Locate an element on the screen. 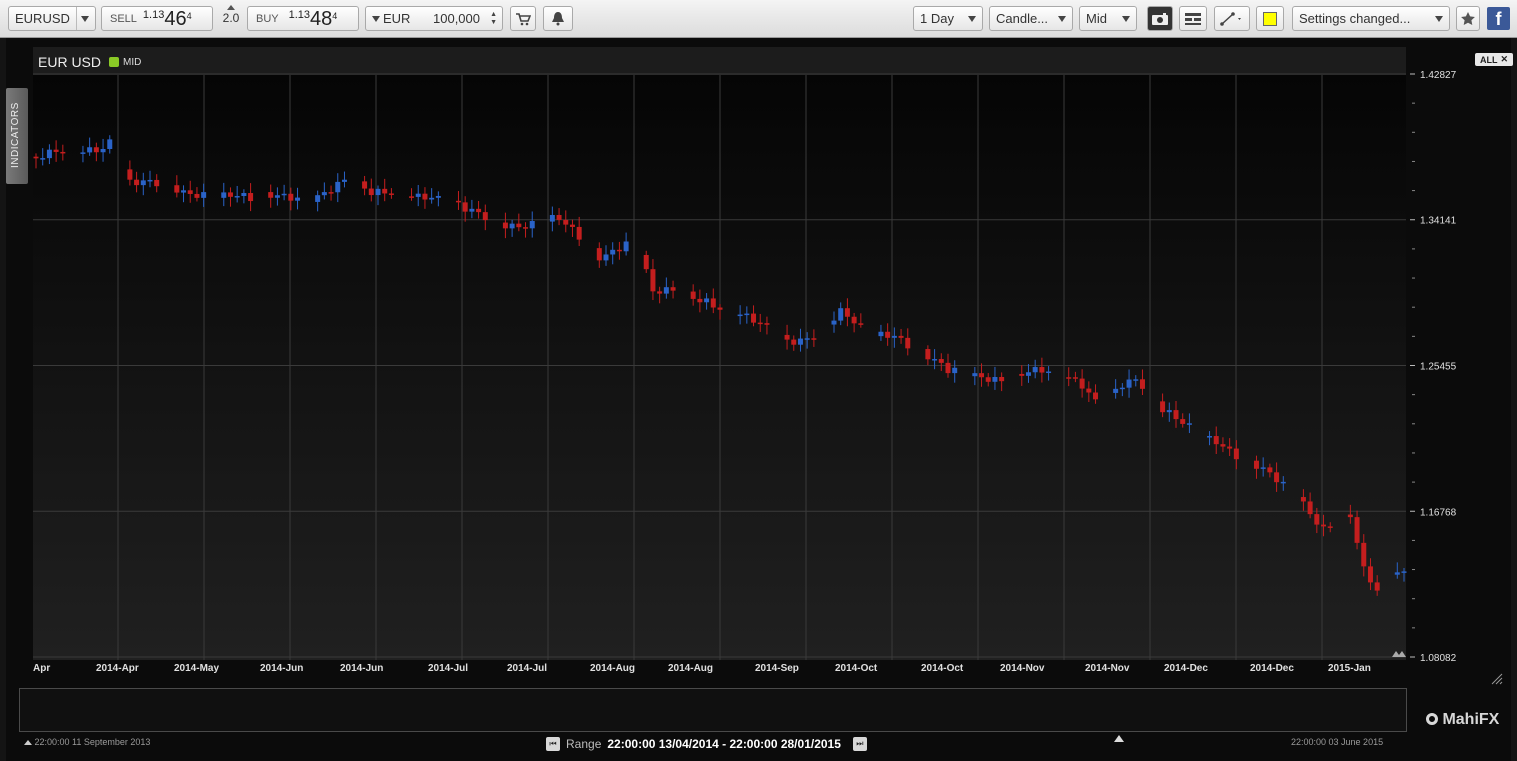 The width and height of the screenshot is (1517, 761). y-tick-label: 1.42827 is located at coordinates (1438, 75).